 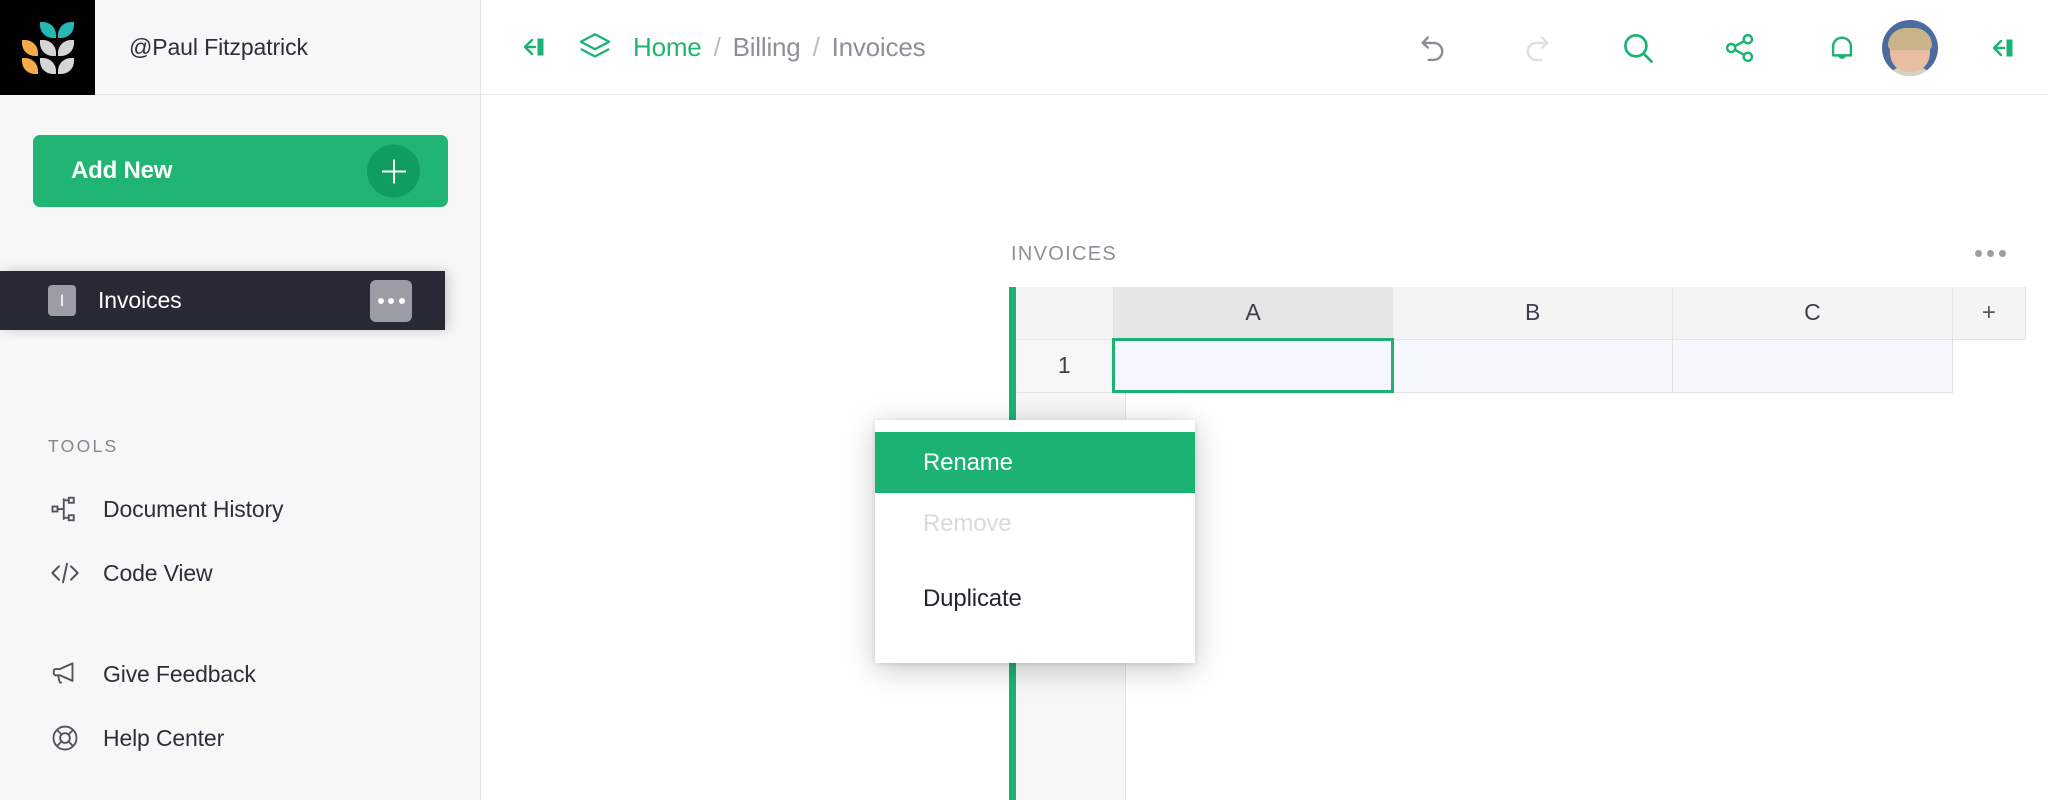 What do you see at coordinates (1064, 254) in the screenshot?
I see `sheet-title: INVOICES` at bounding box center [1064, 254].